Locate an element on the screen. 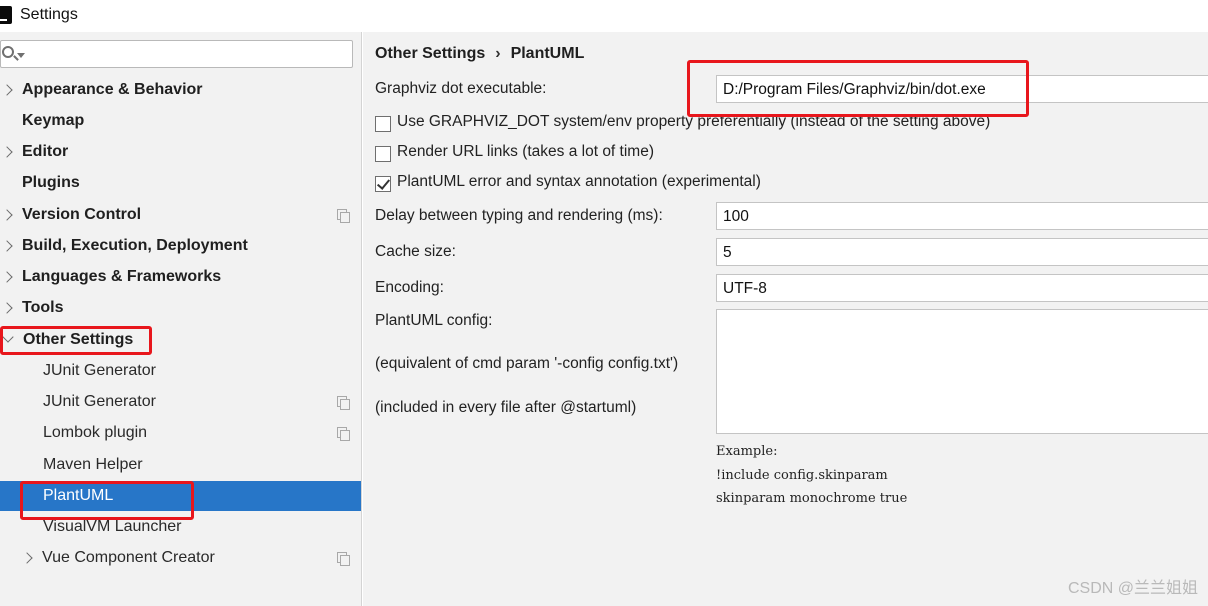 This screenshot has width=1208, height=606. sidebar-item-vue-component-creator: Vue Component Creator is located at coordinates (180, 558).